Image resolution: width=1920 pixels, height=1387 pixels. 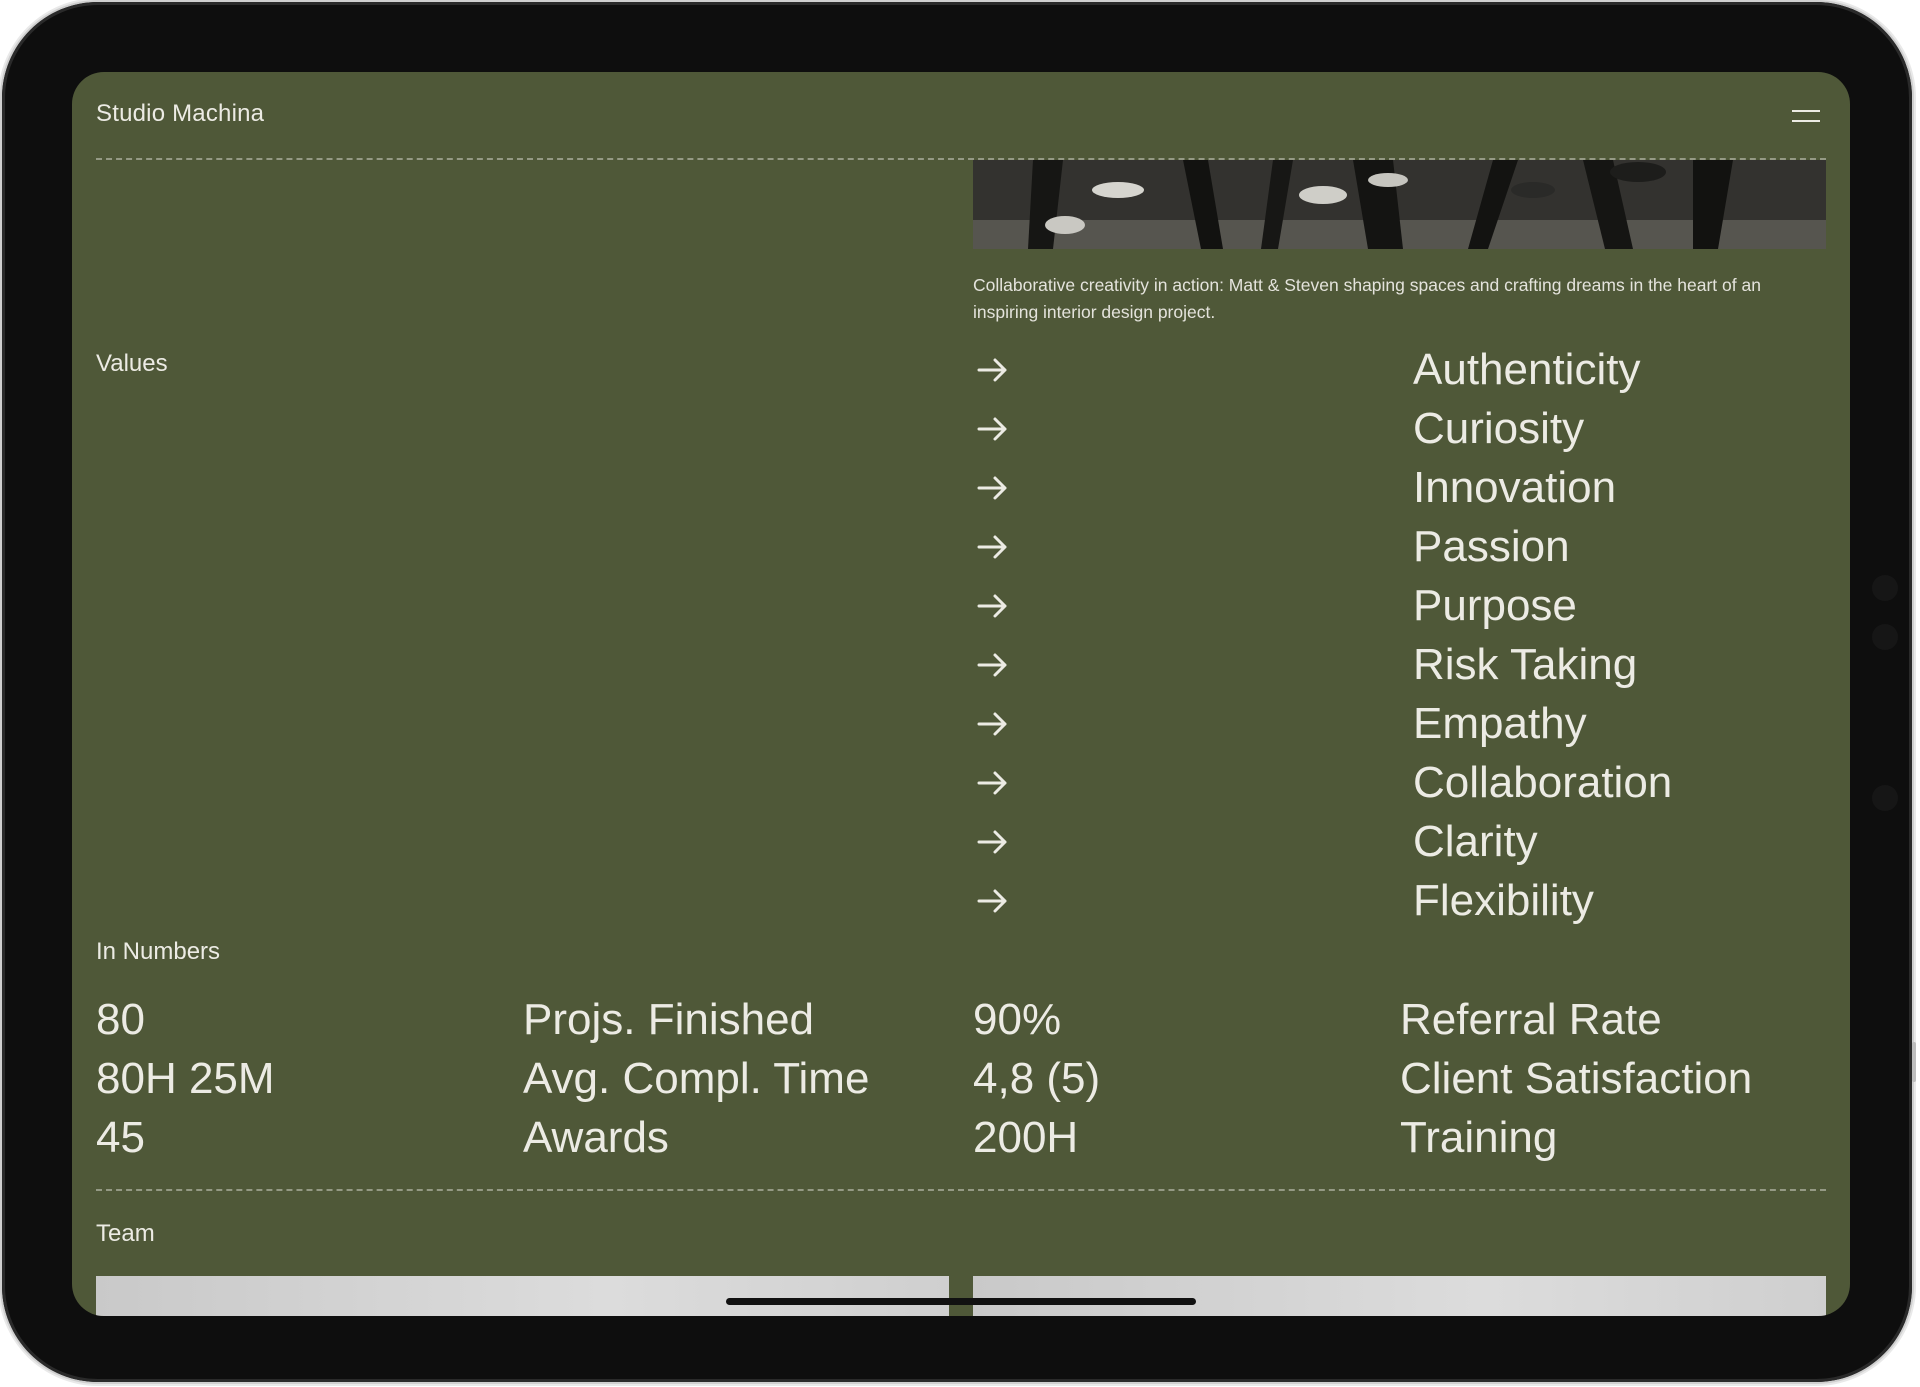 What do you see at coordinates (696, 1078) in the screenshot?
I see `stat-label: Avg. Compl. Time` at bounding box center [696, 1078].